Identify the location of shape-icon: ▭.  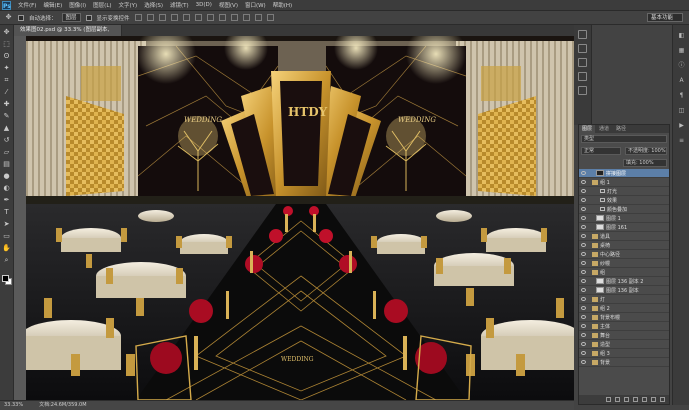
(6, 236).